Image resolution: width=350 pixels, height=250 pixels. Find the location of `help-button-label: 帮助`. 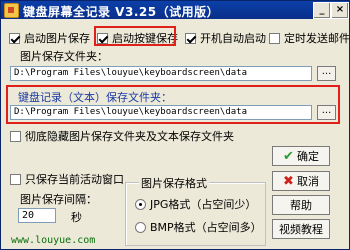

help-button-label: 帮助 is located at coordinates (301, 205).